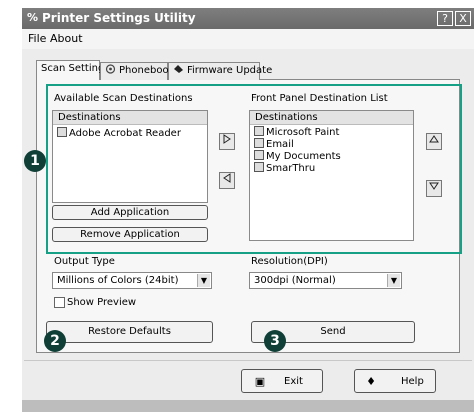  What do you see at coordinates (248, 406) in the screenshot?
I see `bottom-strip` at bounding box center [248, 406].